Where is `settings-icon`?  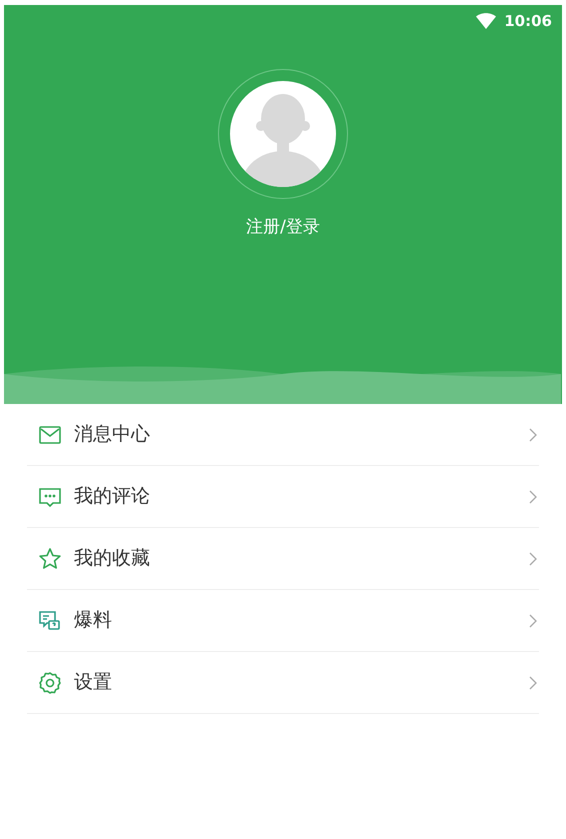
settings-icon is located at coordinates (50, 682).